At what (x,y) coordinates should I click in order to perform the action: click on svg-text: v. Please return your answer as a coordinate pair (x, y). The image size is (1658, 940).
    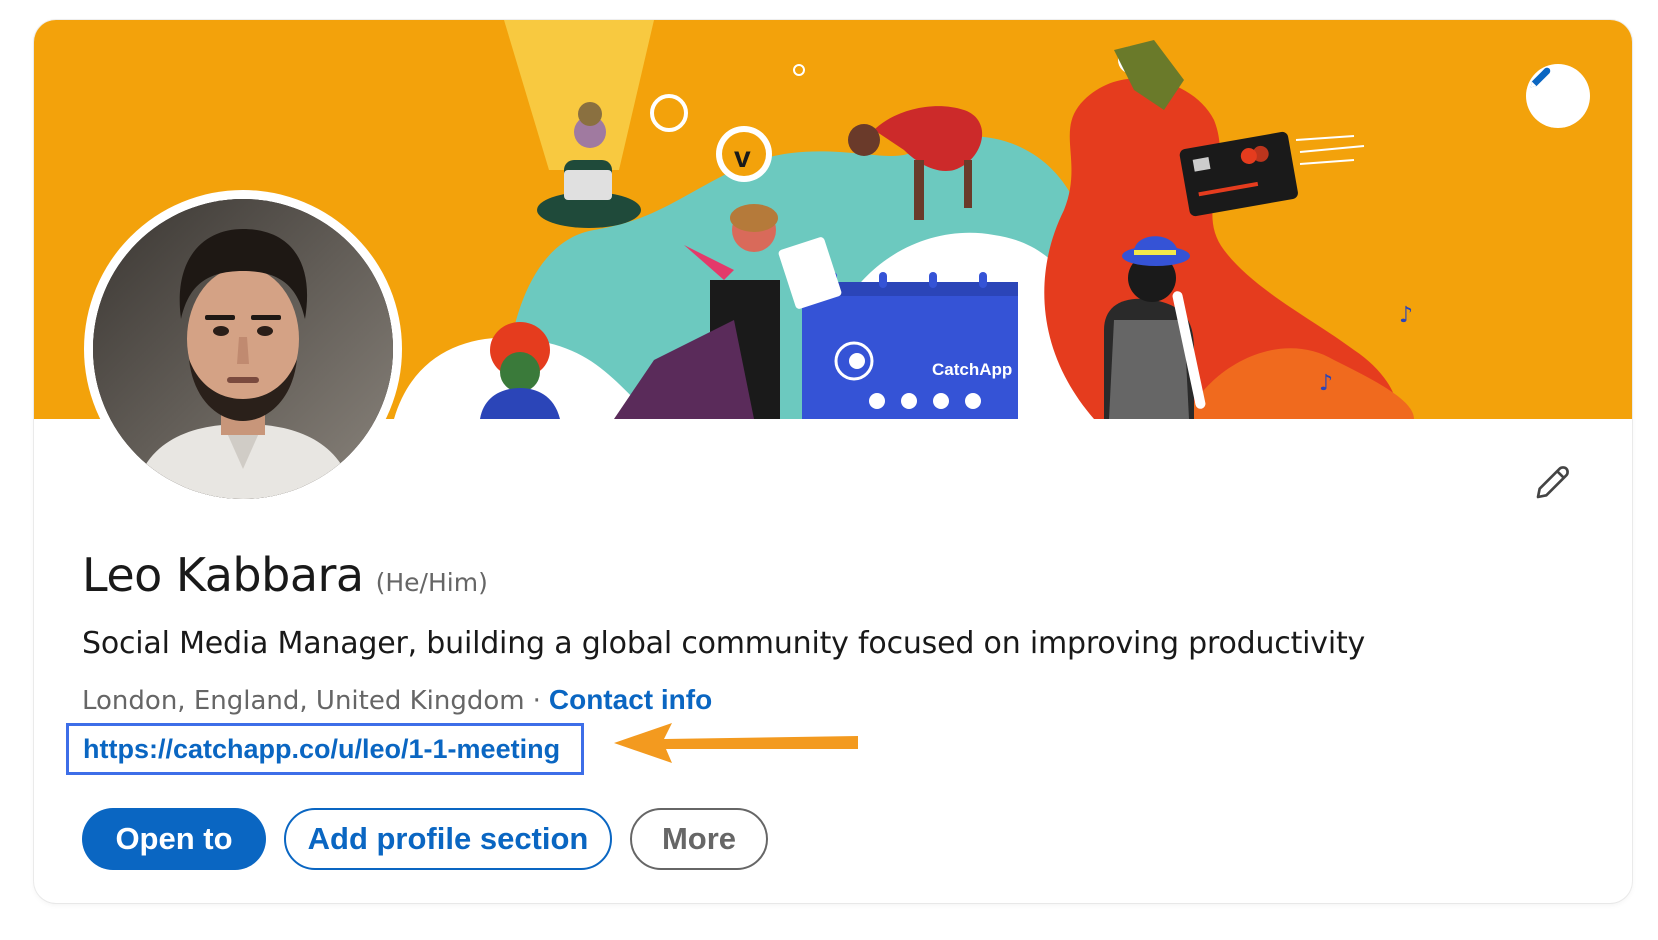
    Looking at the image, I should click on (742, 157).